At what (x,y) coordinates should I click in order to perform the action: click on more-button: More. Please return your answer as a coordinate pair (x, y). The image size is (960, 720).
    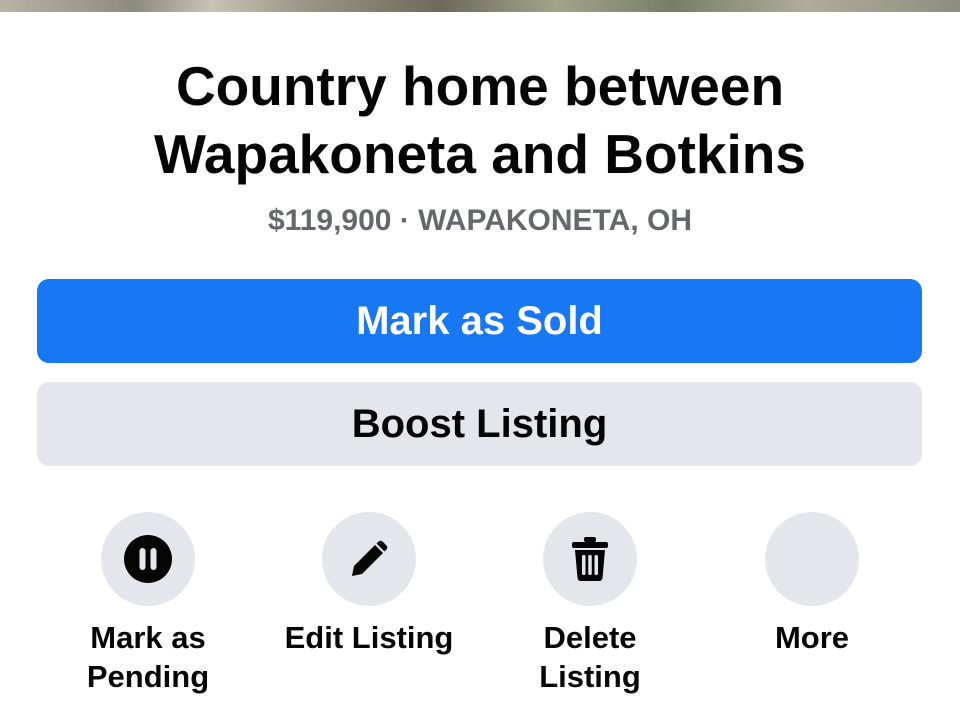
    Looking at the image, I should click on (812, 584).